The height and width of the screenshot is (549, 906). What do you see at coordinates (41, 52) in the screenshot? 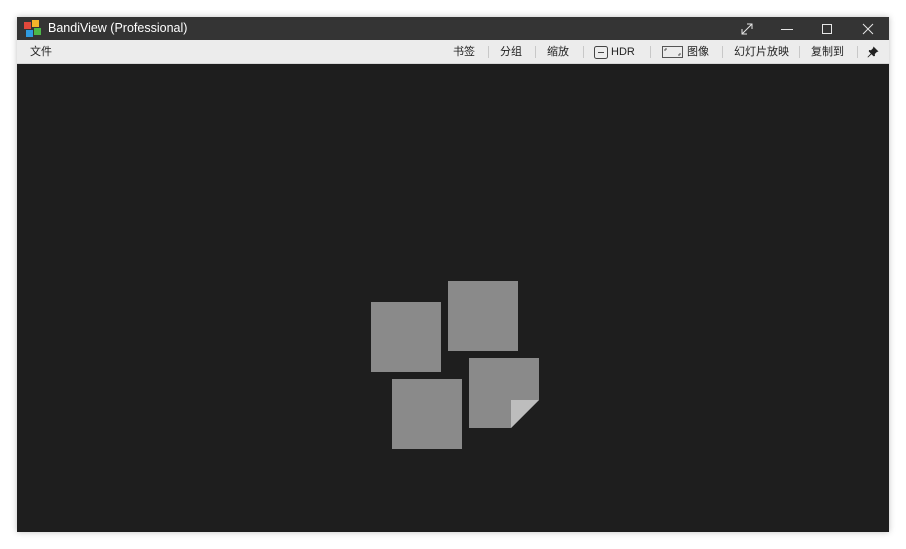
I see `menu-file: 文件` at bounding box center [41, 52].